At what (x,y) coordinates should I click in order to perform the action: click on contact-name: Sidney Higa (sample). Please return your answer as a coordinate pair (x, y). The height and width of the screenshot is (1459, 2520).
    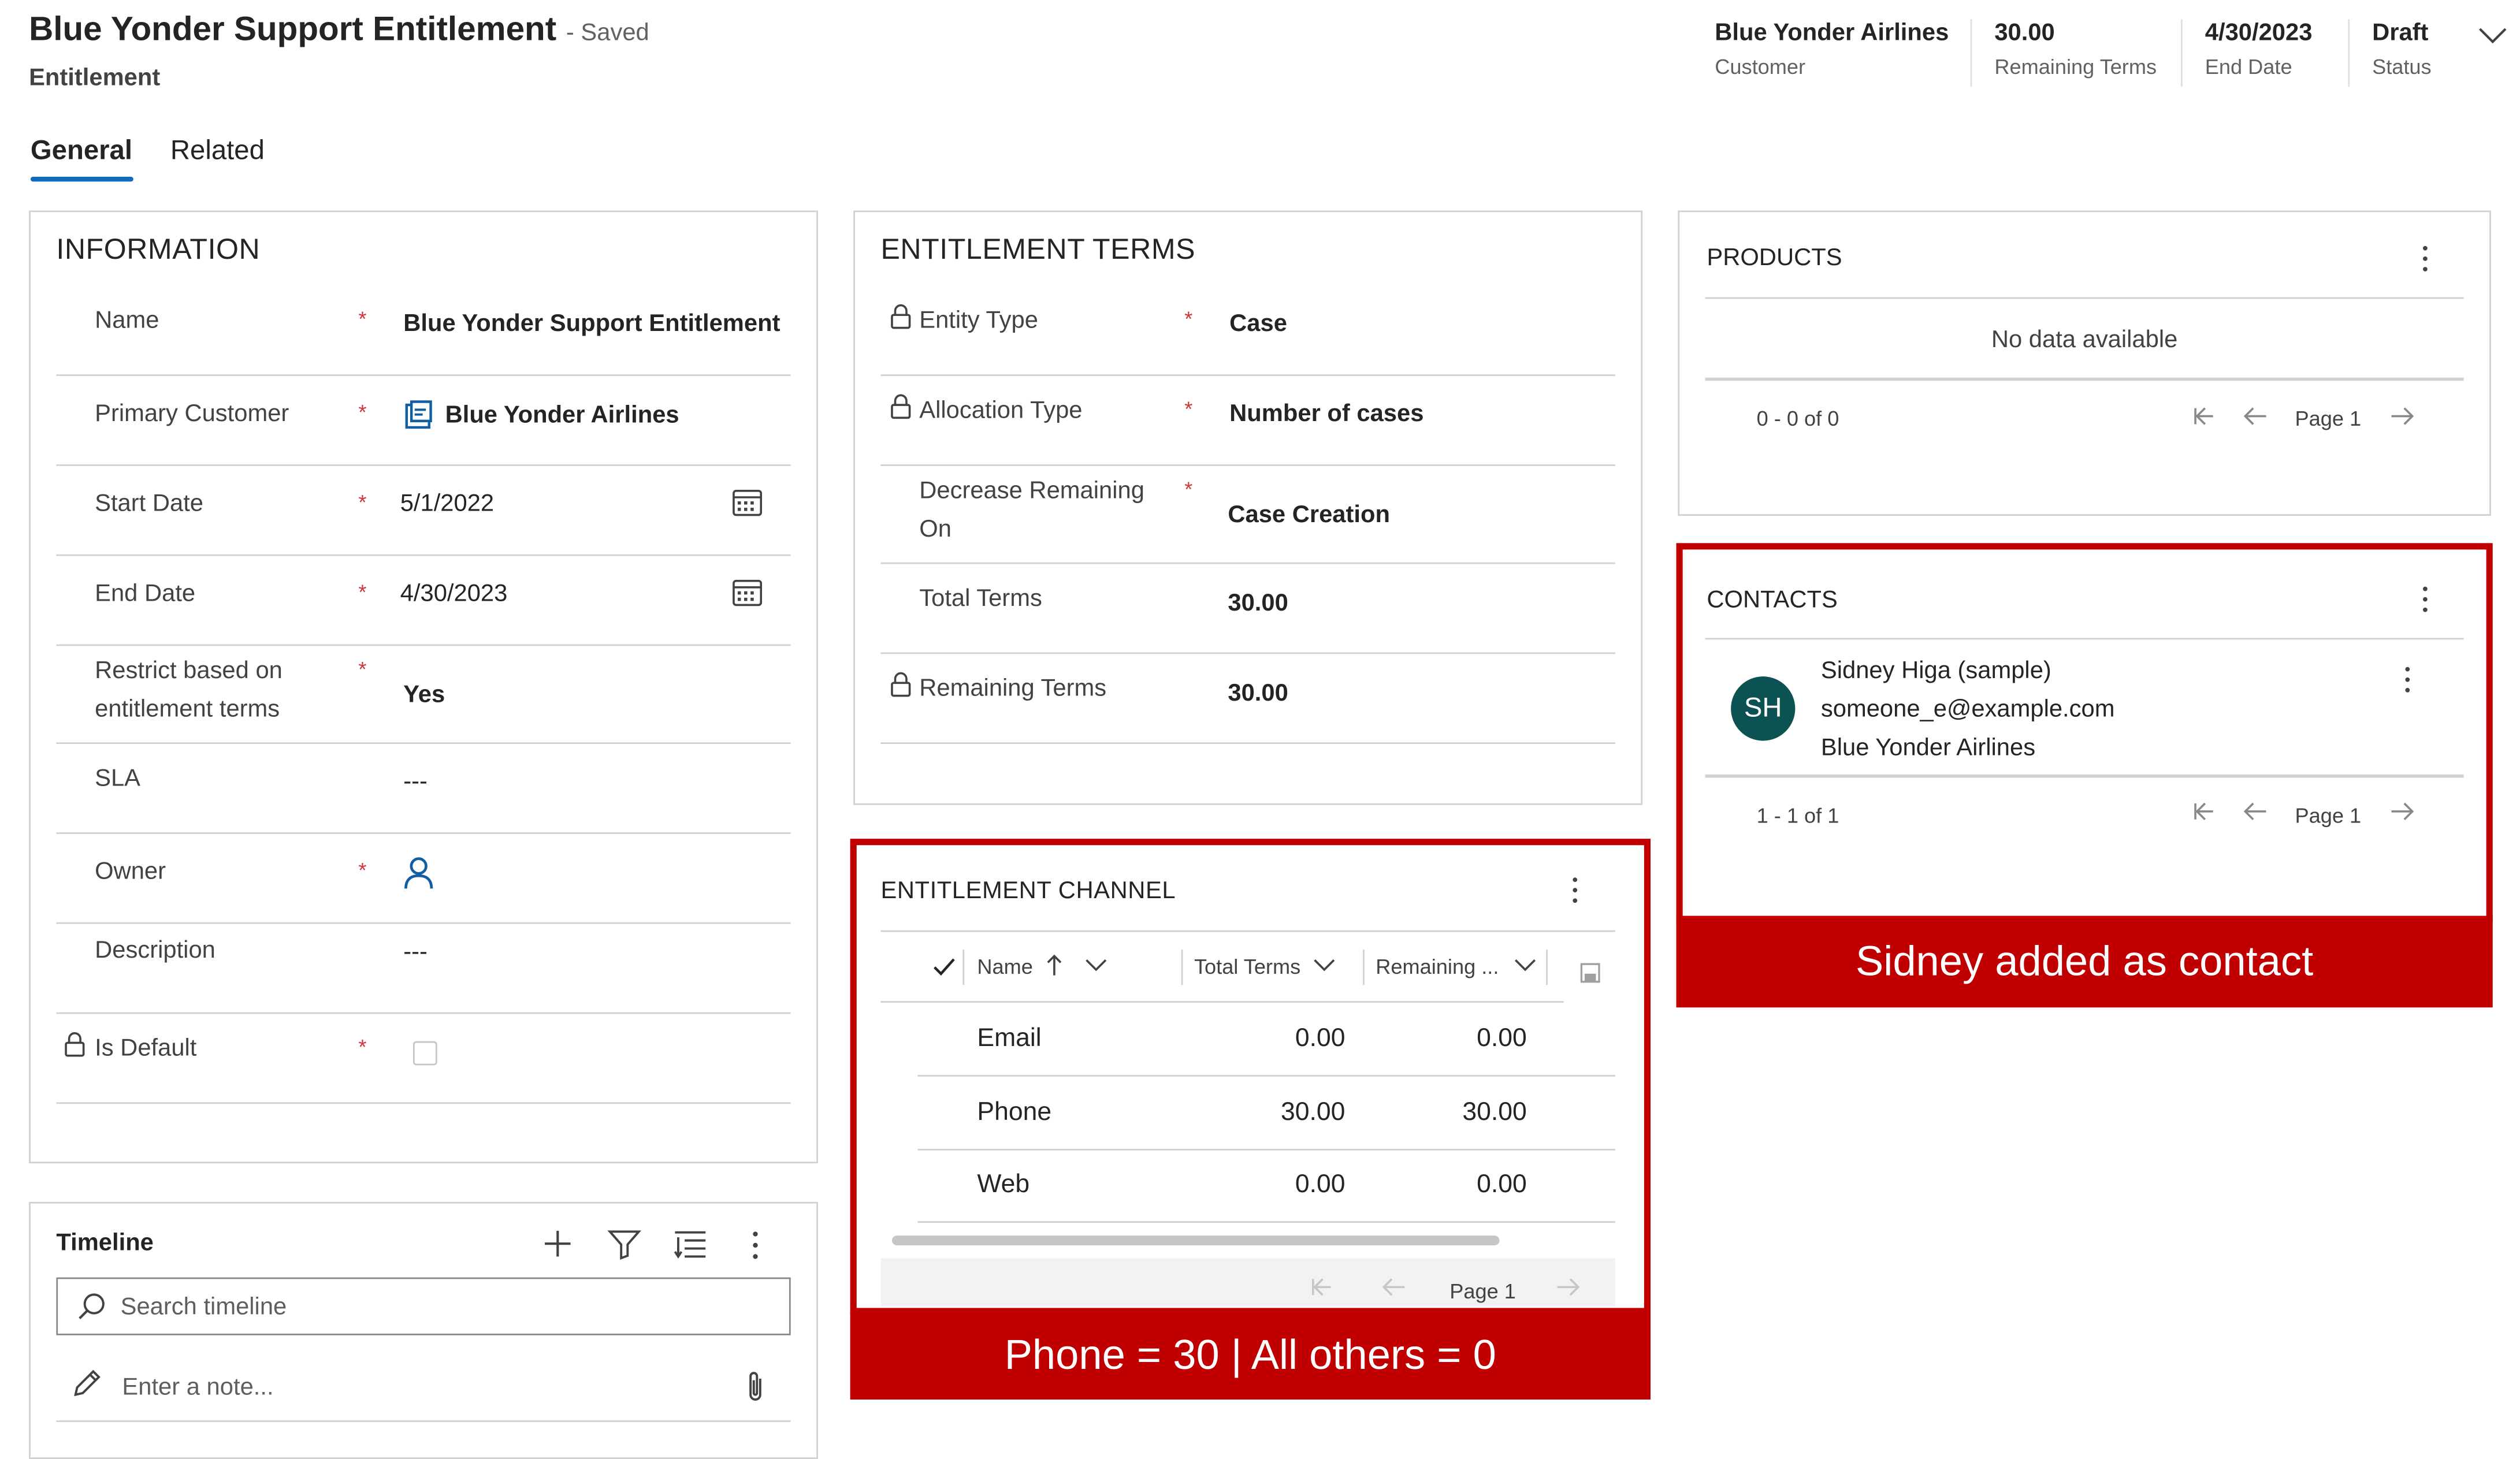
    Looking at the image, I should click on (1936, 670).